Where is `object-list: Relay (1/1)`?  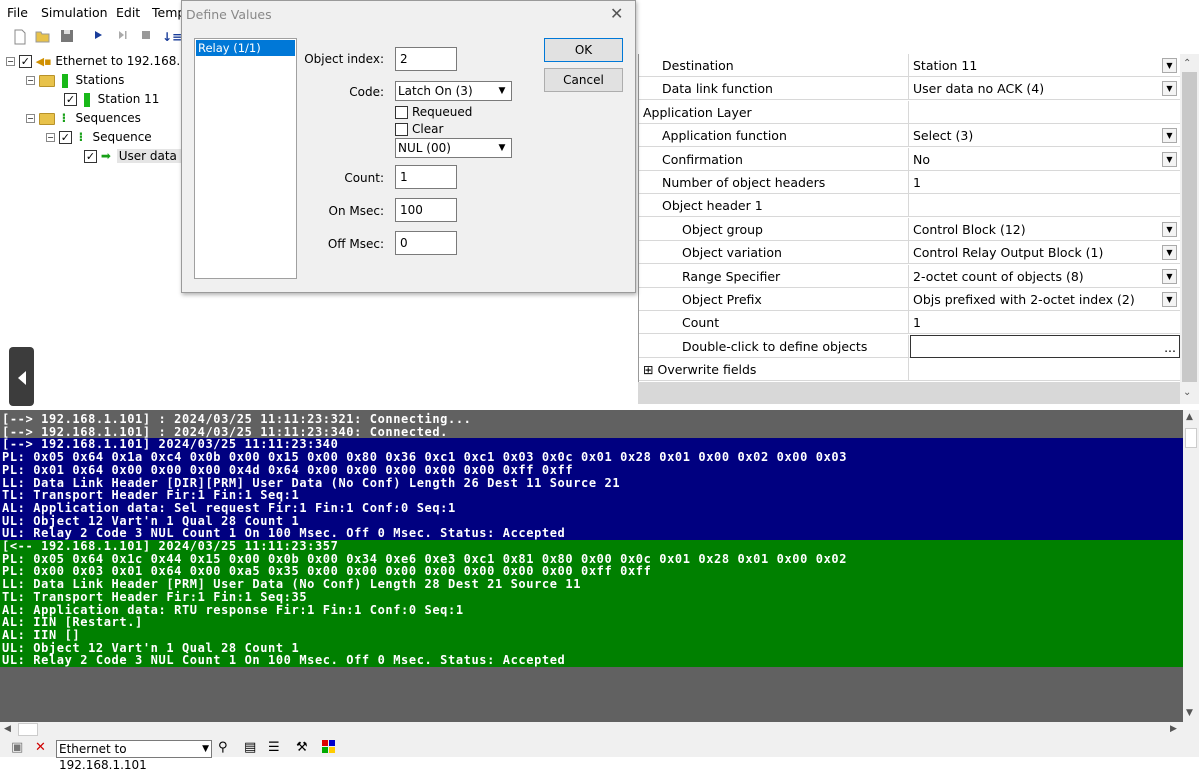 object-list: Relay (1/1) is located at coordinates (245, 158).